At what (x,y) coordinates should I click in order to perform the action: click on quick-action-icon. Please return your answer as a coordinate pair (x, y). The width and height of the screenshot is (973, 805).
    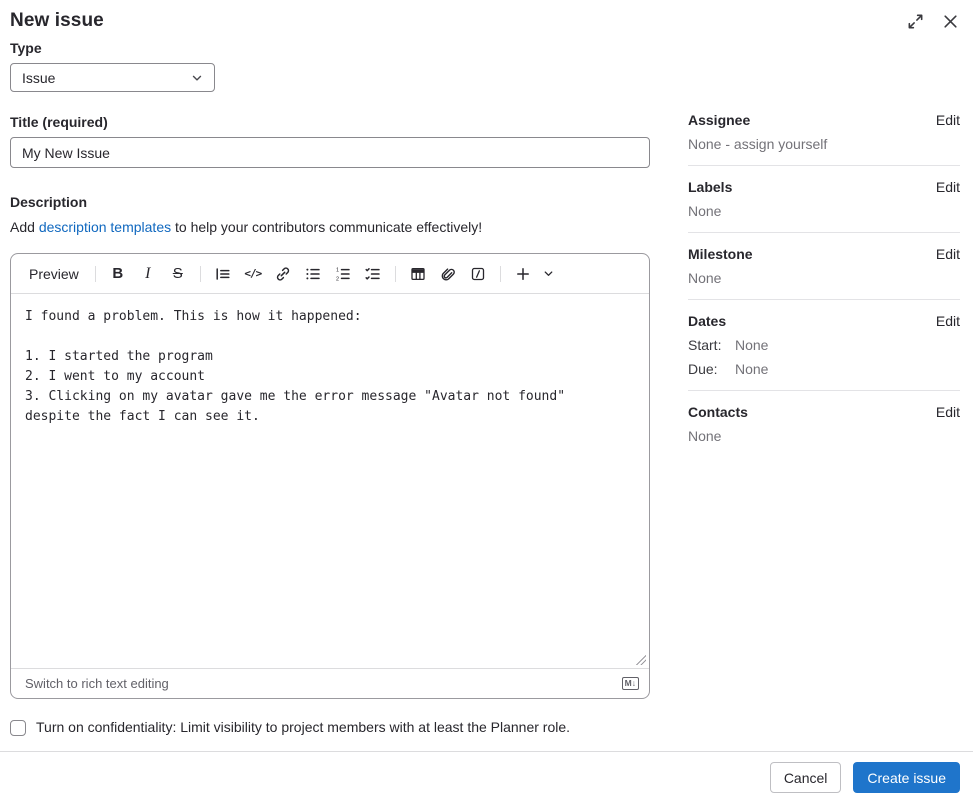
    Looking at the image, I should click on (477, 273).